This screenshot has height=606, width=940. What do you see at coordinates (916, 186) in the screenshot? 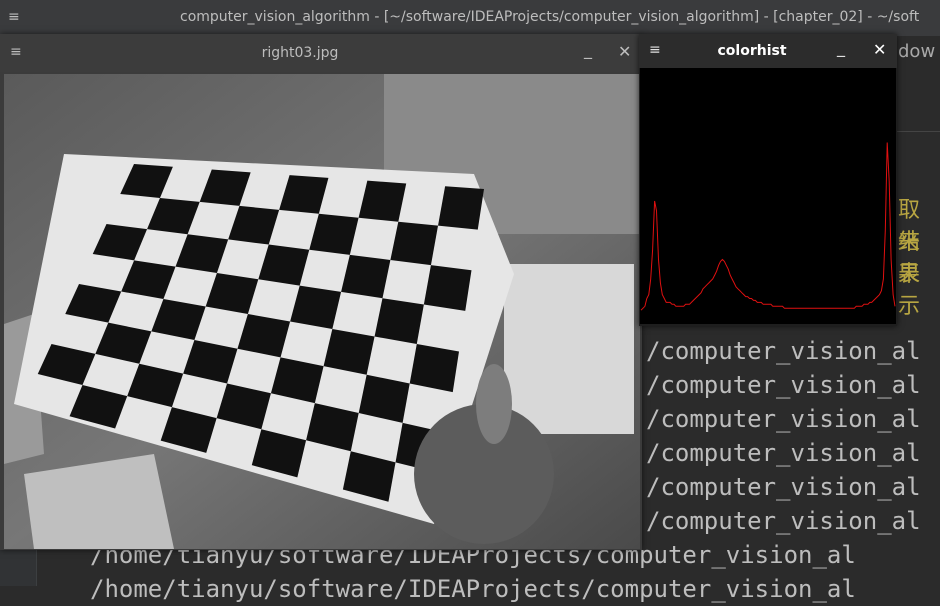
I see `editor-right-peek: dow 取结果 来表示` at bounding box center [916, 186].